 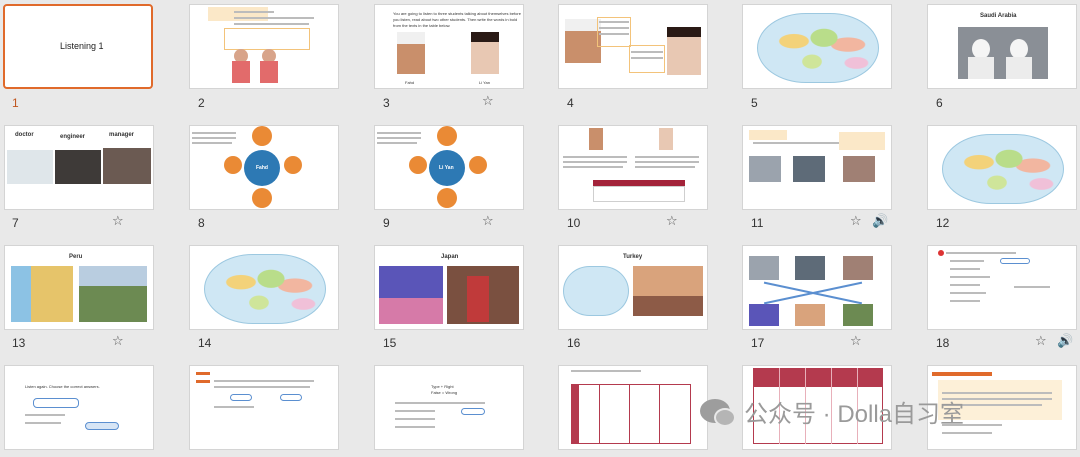 What do you see at coordinates (943, 223) in the screenshot?
I see `slide-number: 12` at bounding box center [943, 223].